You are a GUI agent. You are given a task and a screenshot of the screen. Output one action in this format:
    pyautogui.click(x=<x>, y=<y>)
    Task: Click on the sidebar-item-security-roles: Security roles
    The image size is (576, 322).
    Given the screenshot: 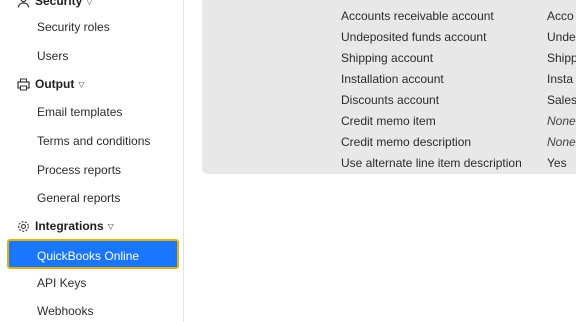 What is the action you would take?
    pyautogui.click(x=73, y=27)
    